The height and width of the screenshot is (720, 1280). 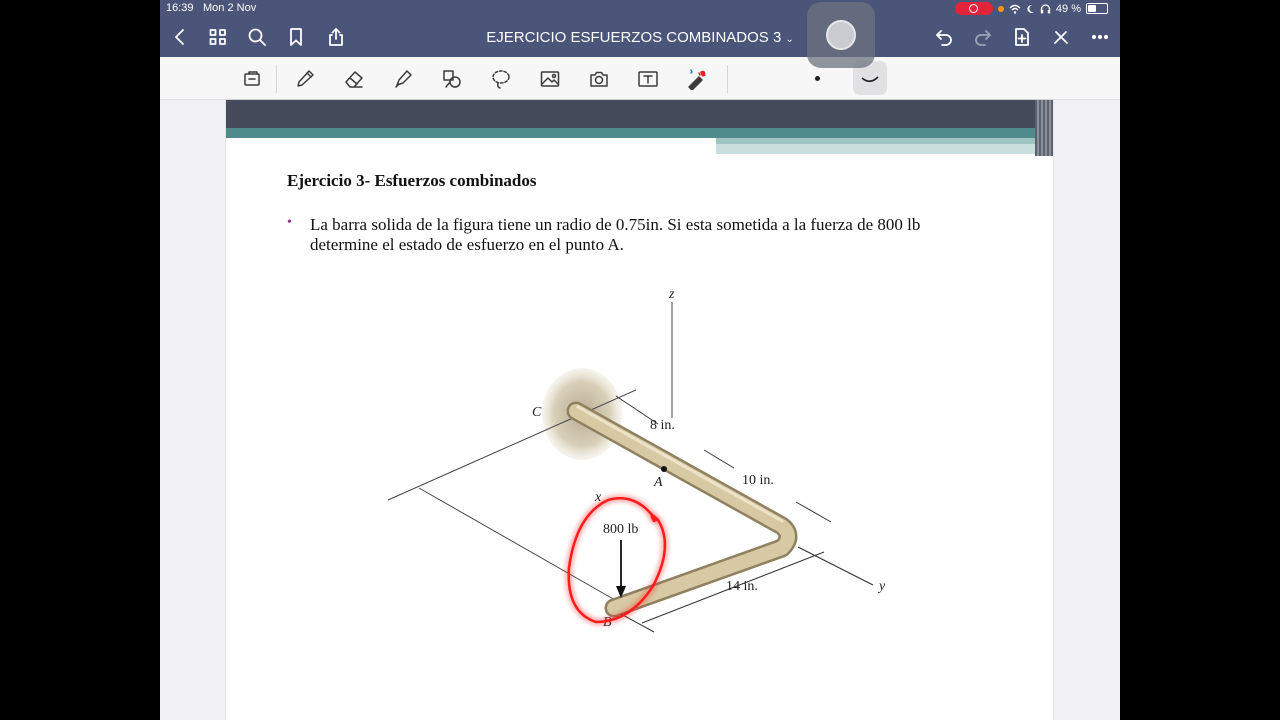 I want to click on assistive-touch-button, so click(x=841, y=35).